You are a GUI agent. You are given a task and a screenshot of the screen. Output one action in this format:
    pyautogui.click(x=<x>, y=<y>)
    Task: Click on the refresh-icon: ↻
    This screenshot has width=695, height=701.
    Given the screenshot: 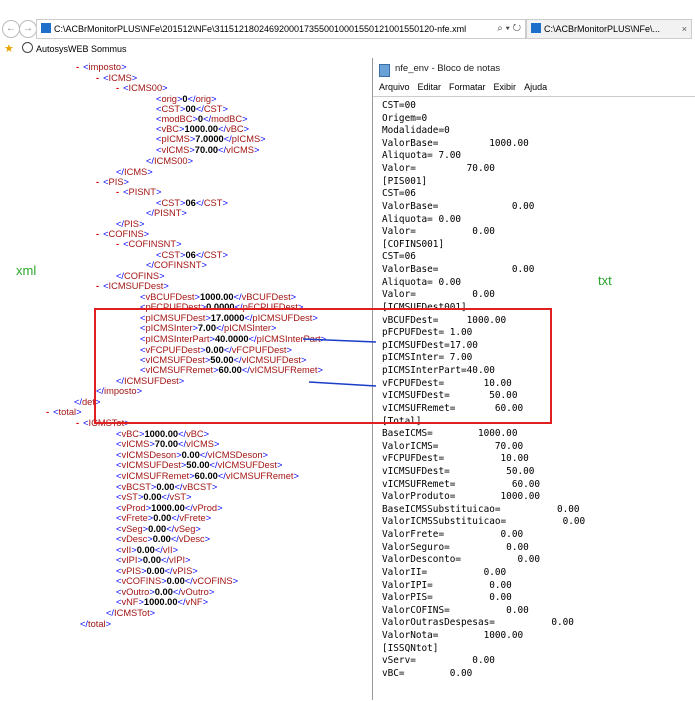 What is the action you would take?
    pyautogui.click(x=517, y=28)
    